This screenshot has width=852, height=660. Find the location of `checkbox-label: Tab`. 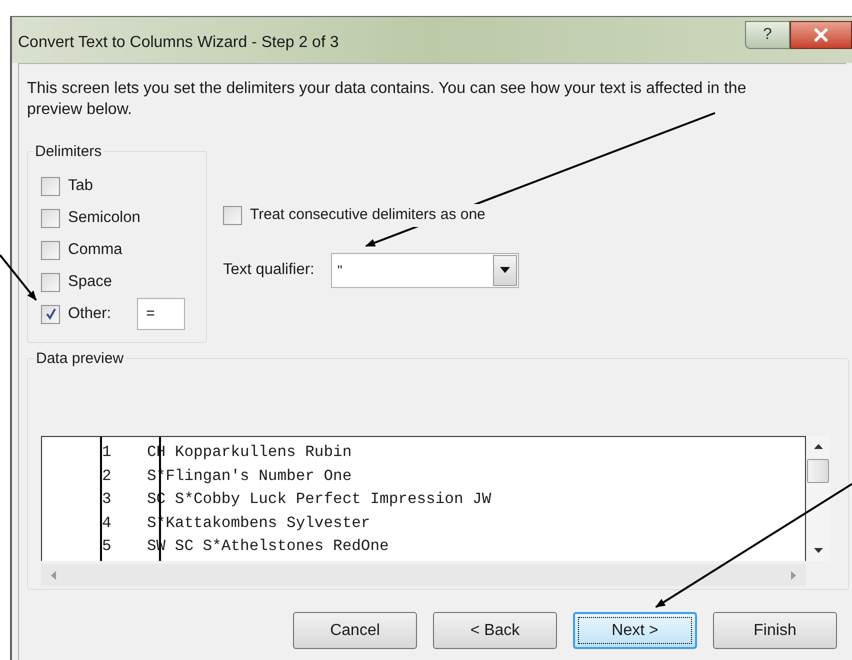

checkbox-label: Tab is located at coordinates (80, 186).